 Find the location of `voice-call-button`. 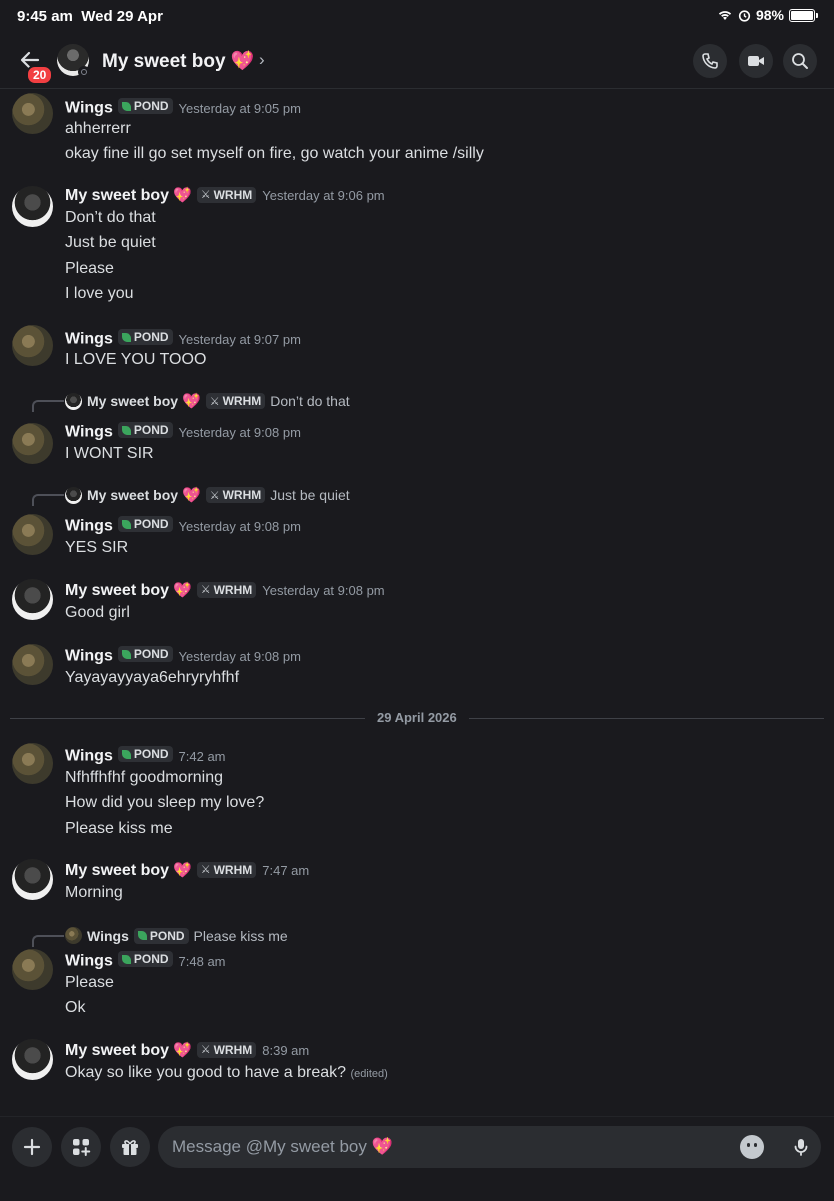

voice-call-button is located at coordinates (710, 61).